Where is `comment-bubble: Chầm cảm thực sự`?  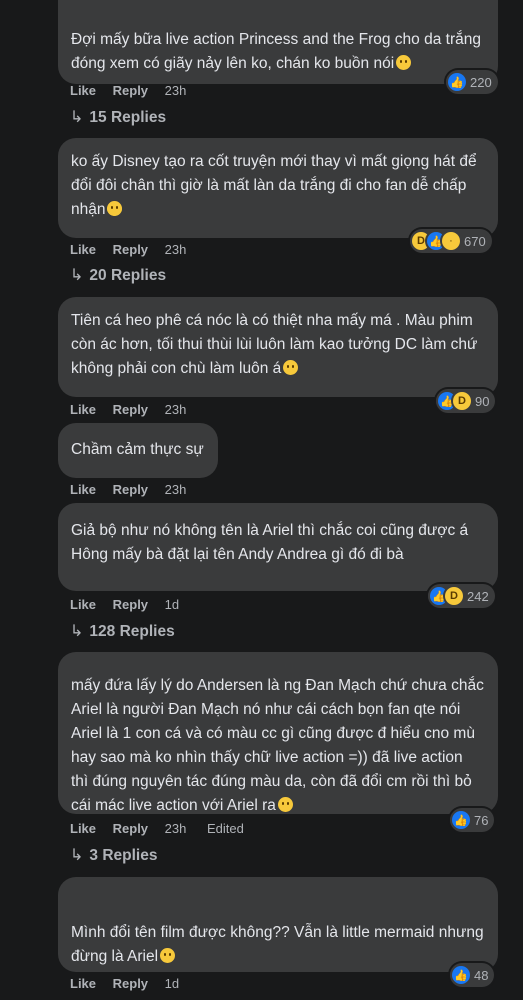
comment-bubble: Chầm cảm thực sự is located at coordinates (138, 450).